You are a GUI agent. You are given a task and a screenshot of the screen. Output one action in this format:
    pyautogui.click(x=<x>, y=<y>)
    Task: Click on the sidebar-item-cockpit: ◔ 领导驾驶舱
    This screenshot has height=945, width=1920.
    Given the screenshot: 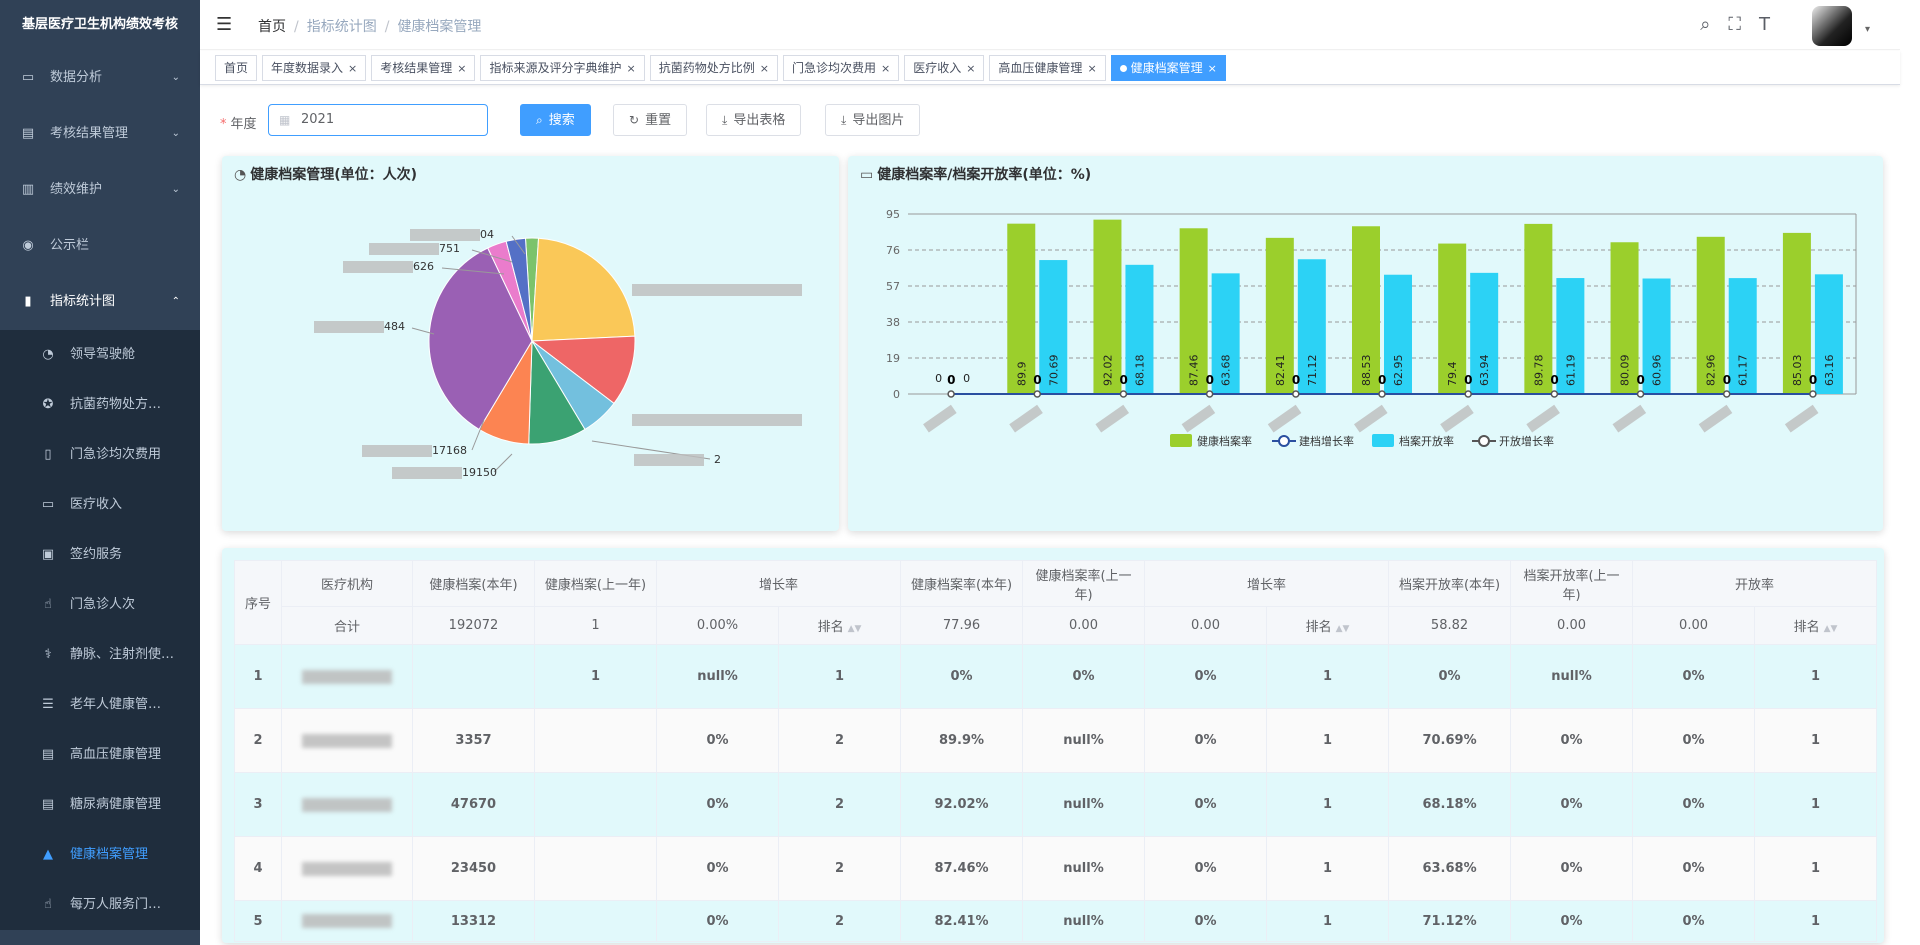 What is the action you would take?
    pyautogui.click(x=100, y=355)
    